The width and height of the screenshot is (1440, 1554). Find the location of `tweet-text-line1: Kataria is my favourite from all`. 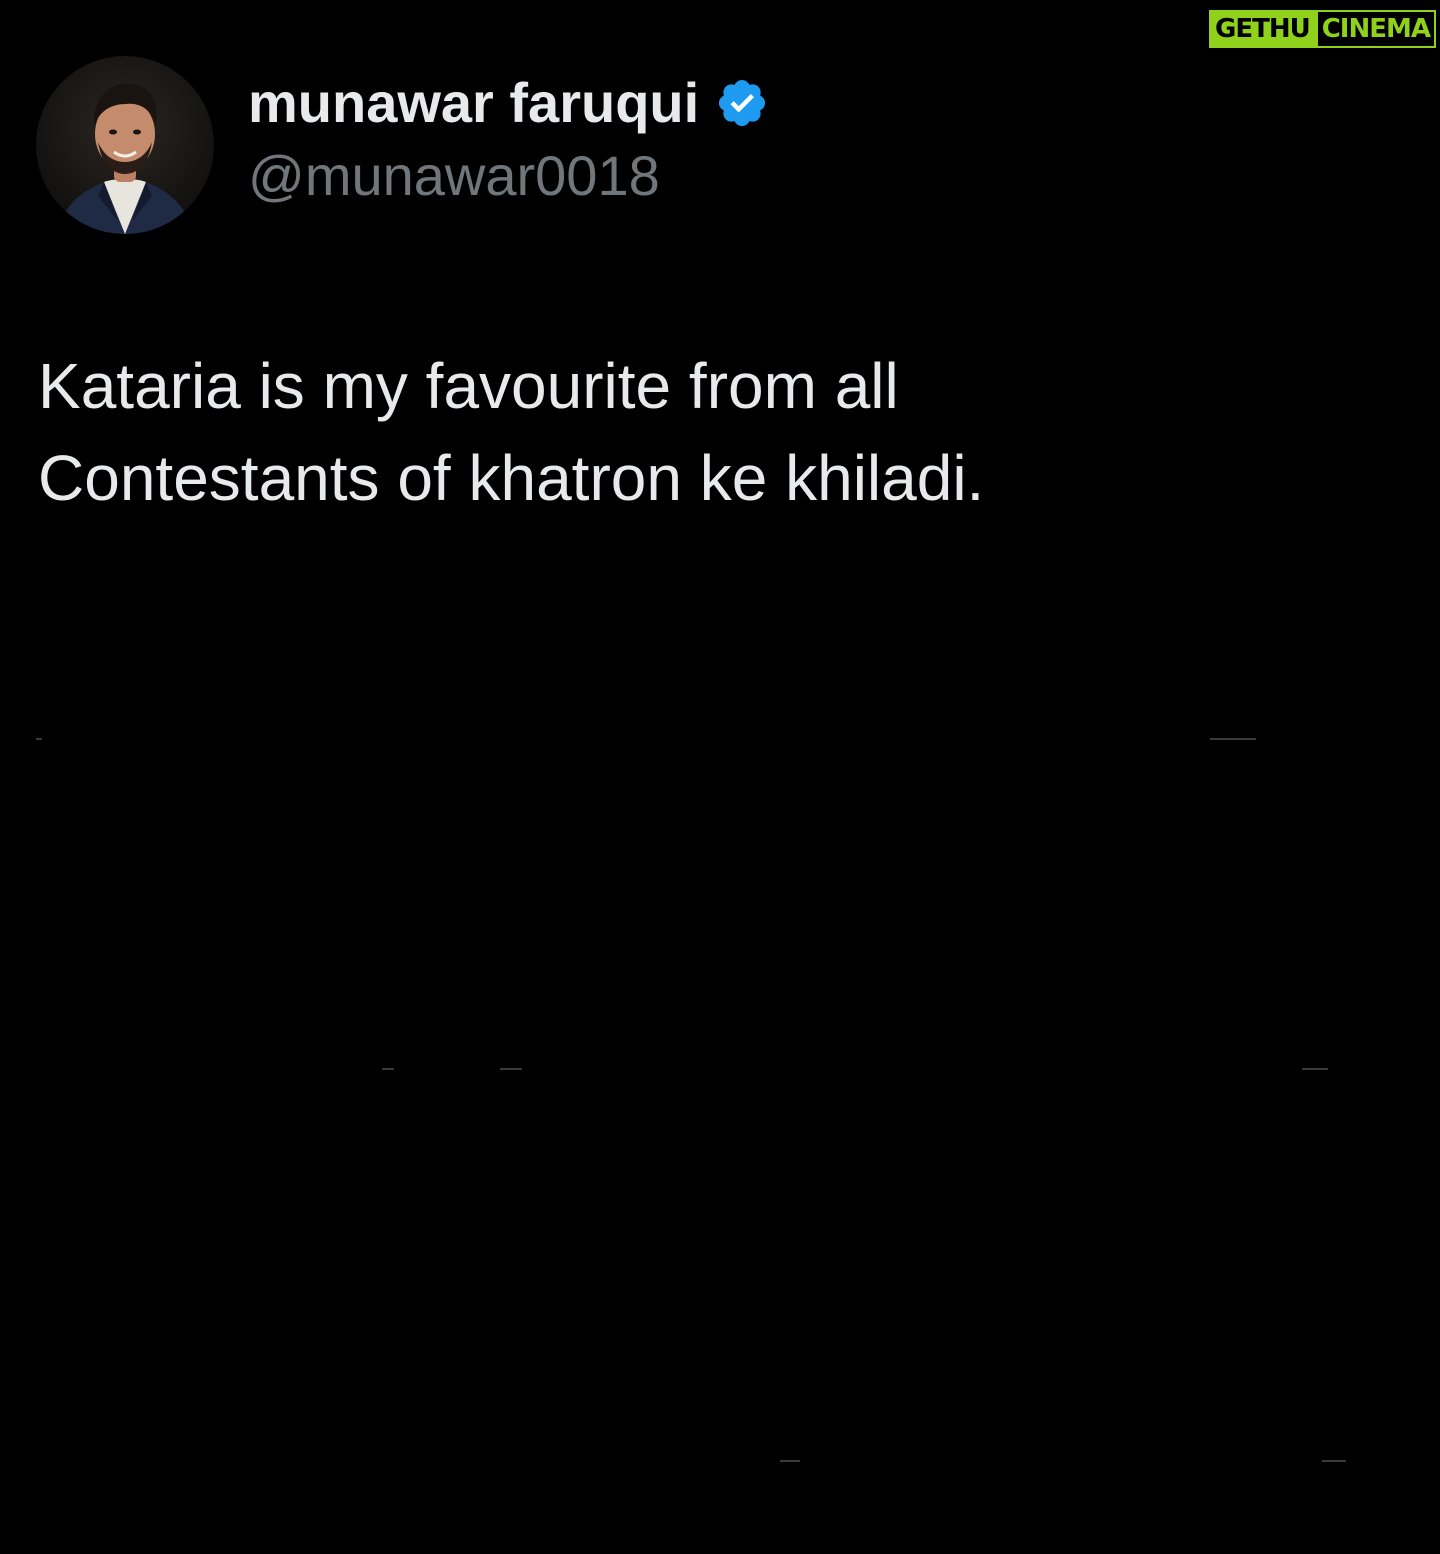

tweet-text-line1: Kataria is my favourite from all is located at coordinates (468, 386).